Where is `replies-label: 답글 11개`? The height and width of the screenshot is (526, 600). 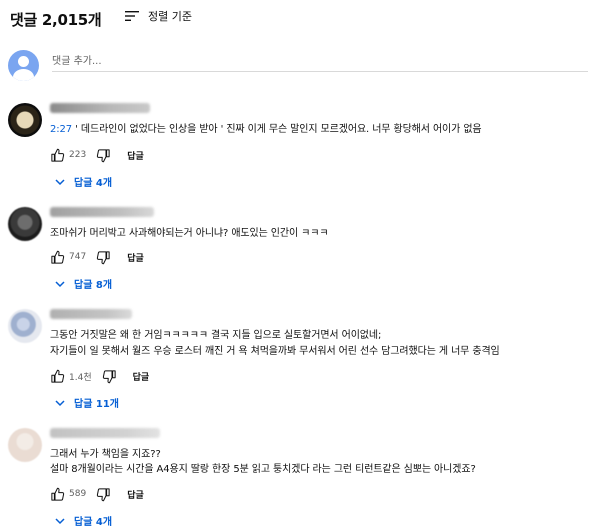 replies-label: 답글 11개 is located at coordinates (96, 404).